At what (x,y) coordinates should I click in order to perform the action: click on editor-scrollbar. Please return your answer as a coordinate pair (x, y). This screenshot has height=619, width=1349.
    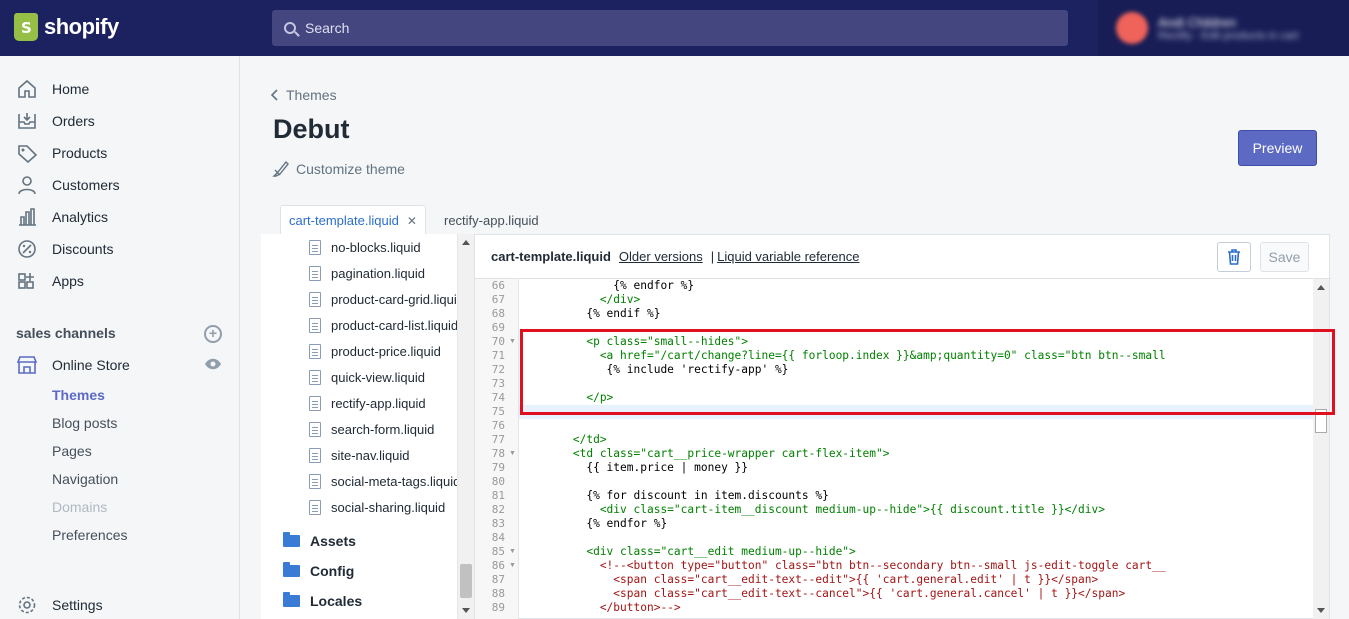
    Looking at the image, I should click on (1321, 449).